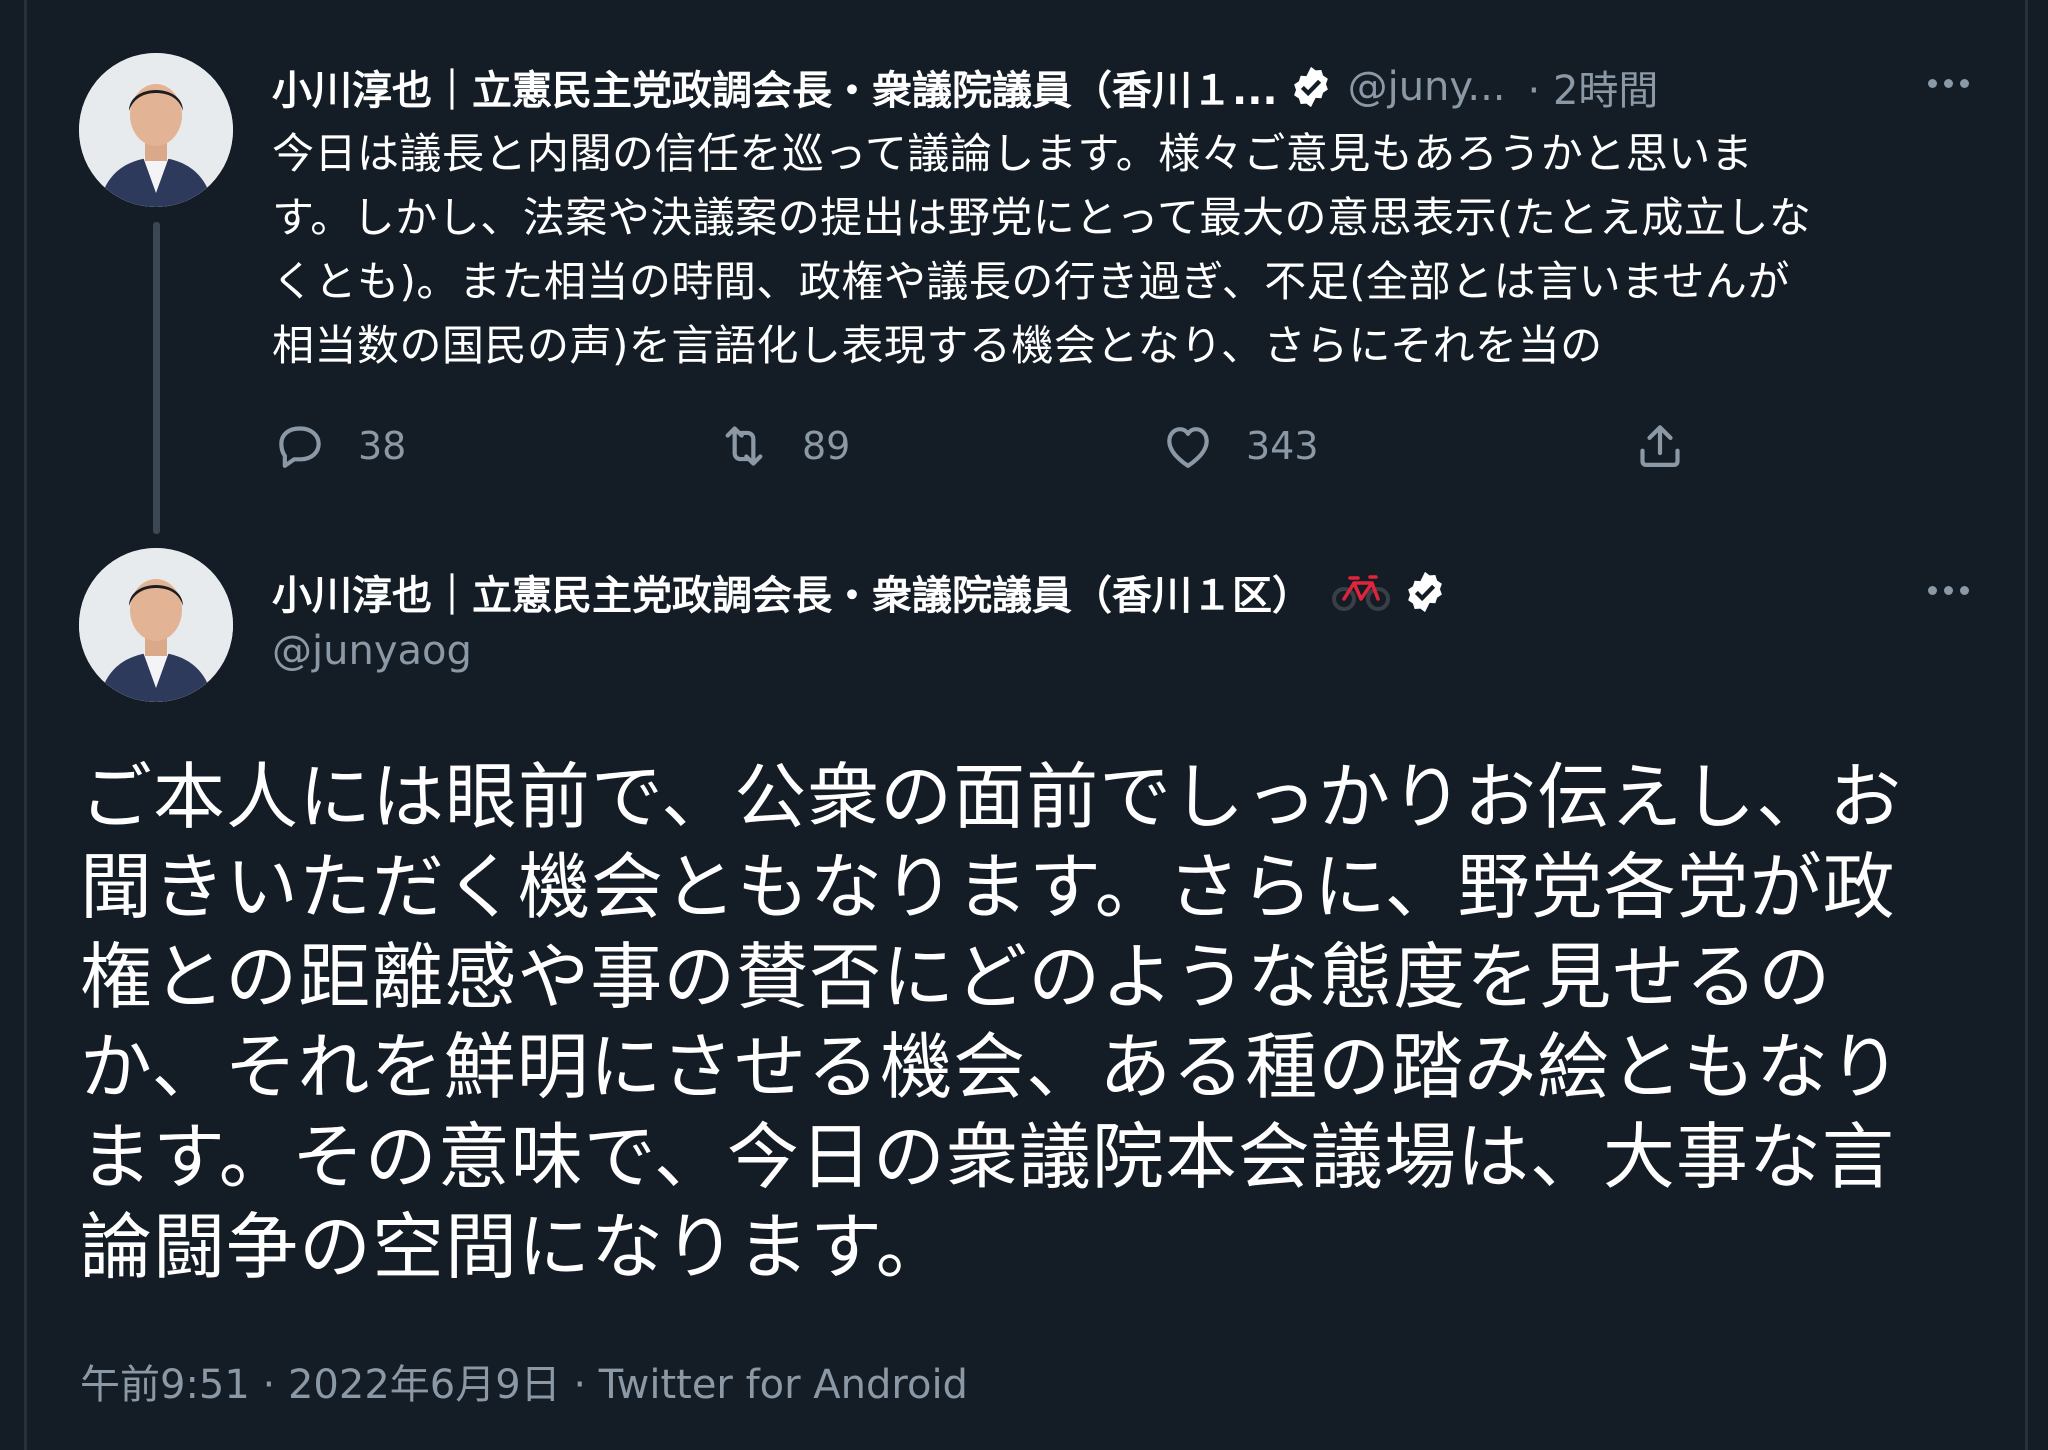 Image resolution: width=2048 pixels, height=1450 pixels. I want to click on thread-connector, so click(156, 378).